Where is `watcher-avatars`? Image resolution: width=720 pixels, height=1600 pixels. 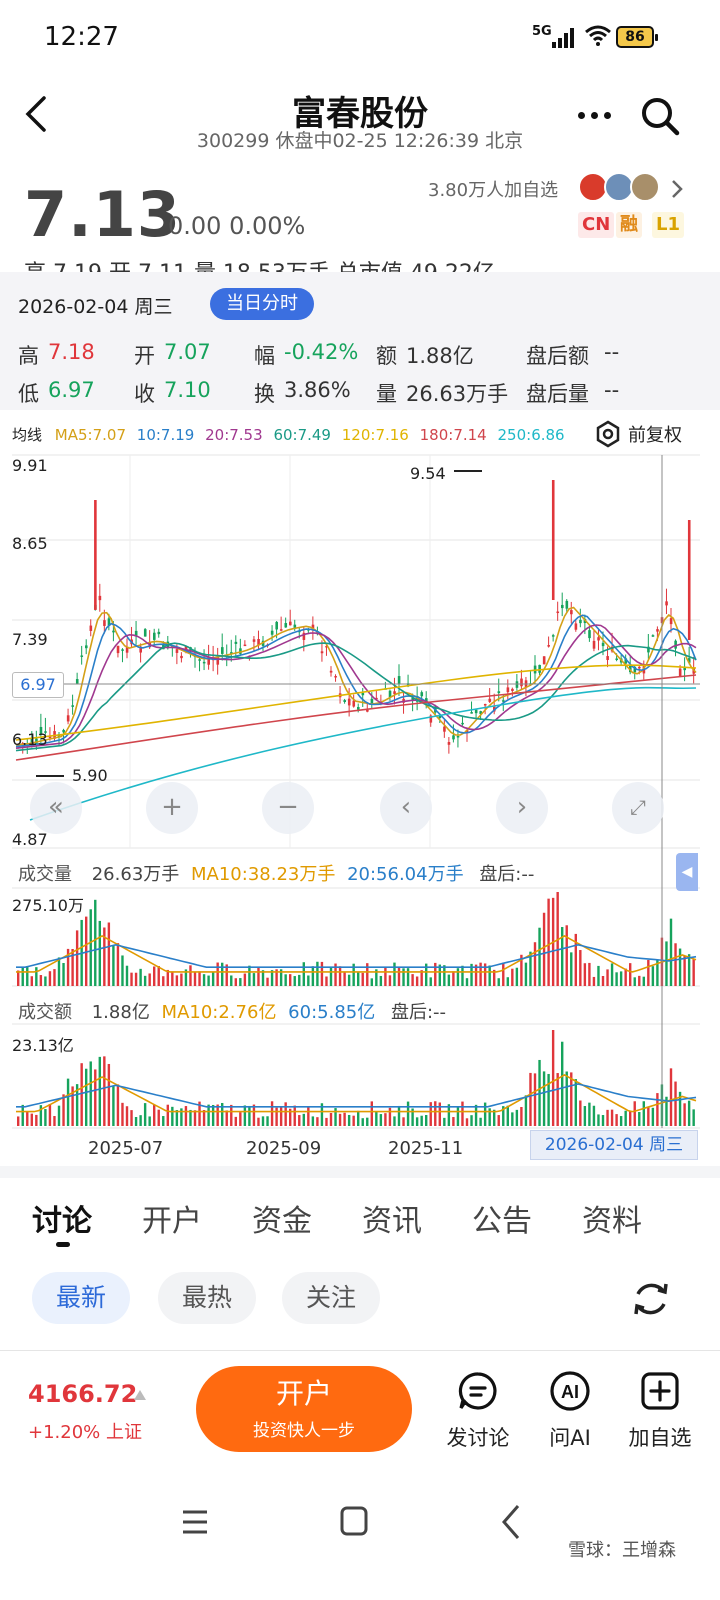 watcher-avatars is located at coordinates (620, 187).